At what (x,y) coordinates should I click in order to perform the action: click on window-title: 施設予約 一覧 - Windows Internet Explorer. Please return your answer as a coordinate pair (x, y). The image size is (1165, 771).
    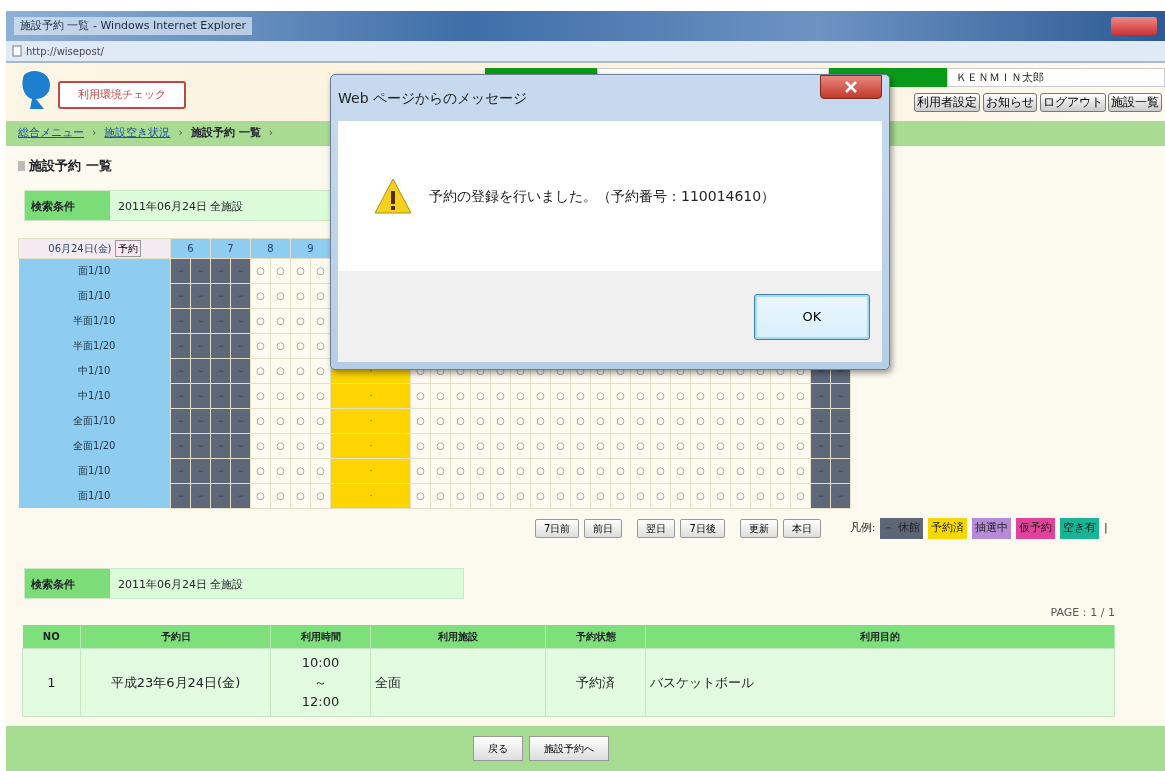
    Looking at the image, I should click on (133, 26).